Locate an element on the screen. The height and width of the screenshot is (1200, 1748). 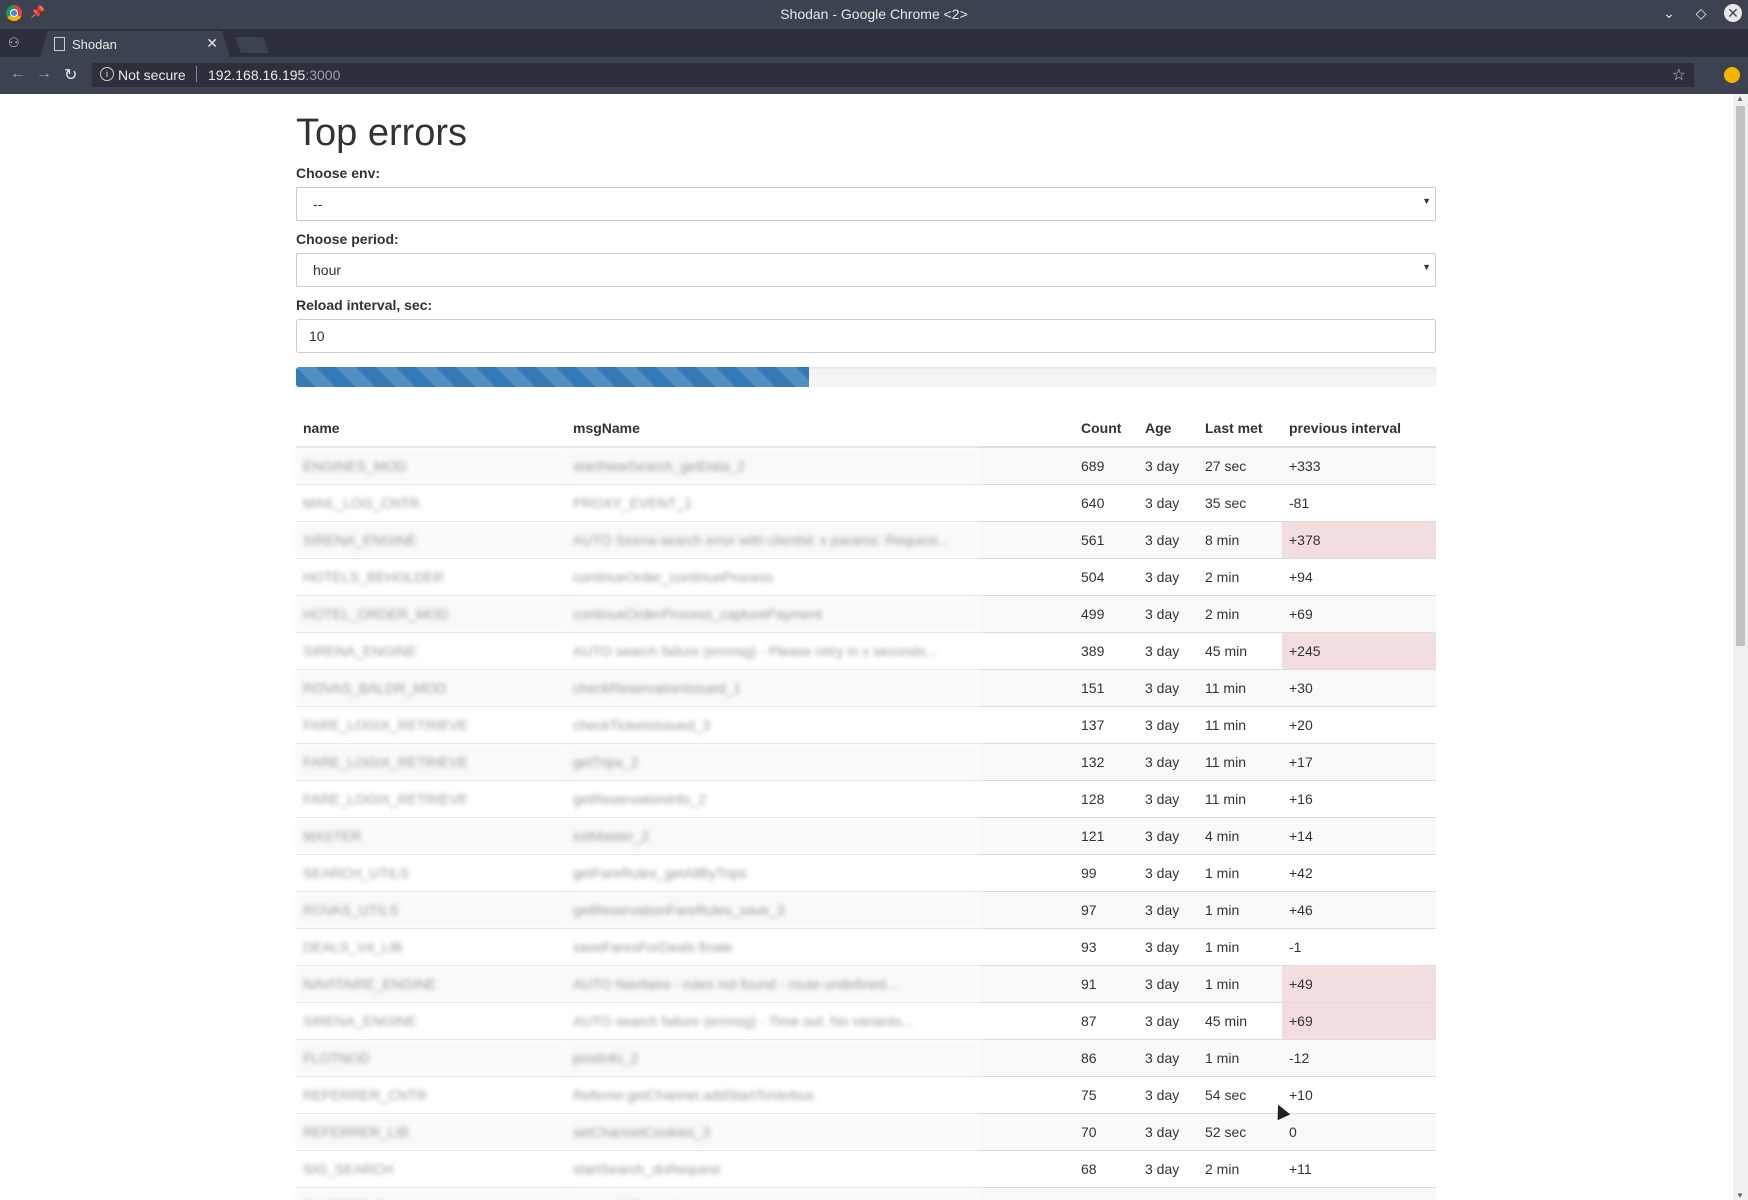
cell-last-met: 2 min is located at coordinates (1240, 614).